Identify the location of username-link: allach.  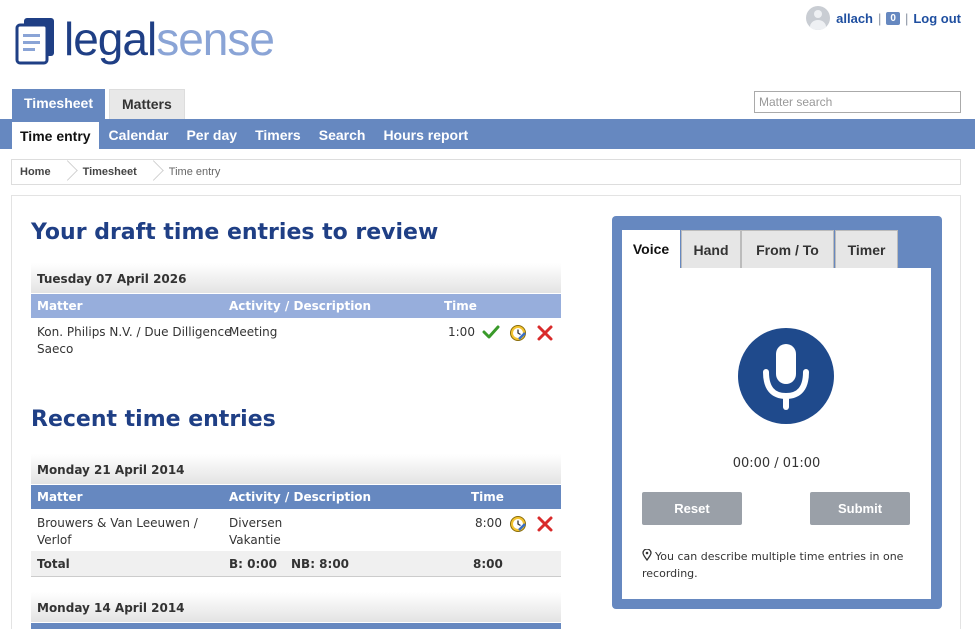
(854, 18).